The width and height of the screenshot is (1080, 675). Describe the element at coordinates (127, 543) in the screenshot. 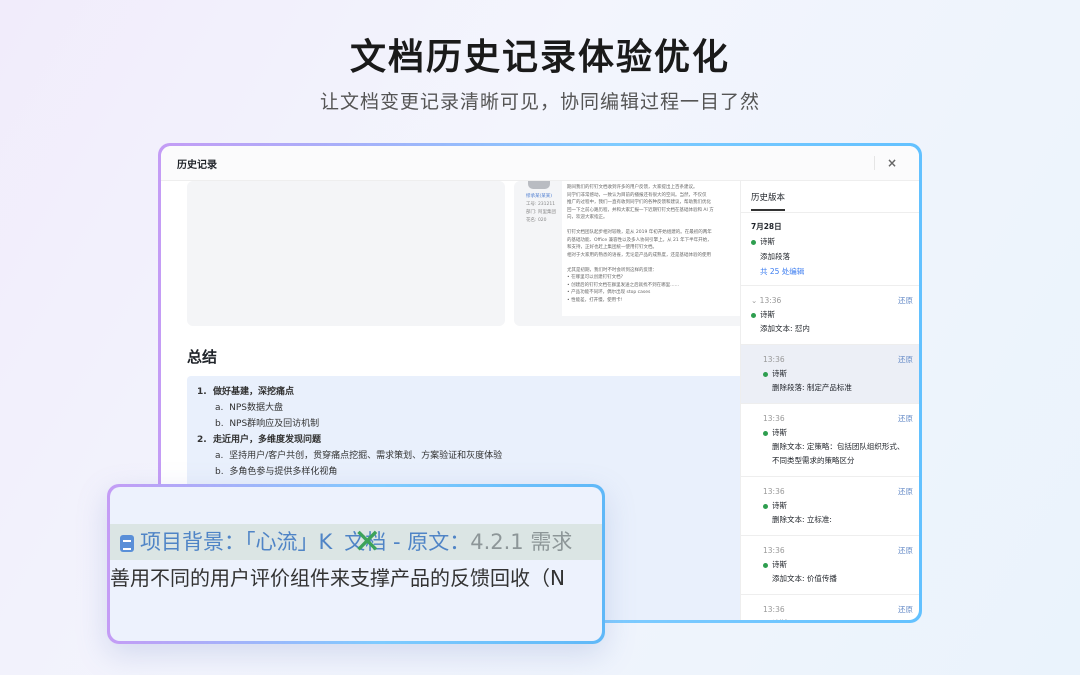

I see `document-icon` at that location.